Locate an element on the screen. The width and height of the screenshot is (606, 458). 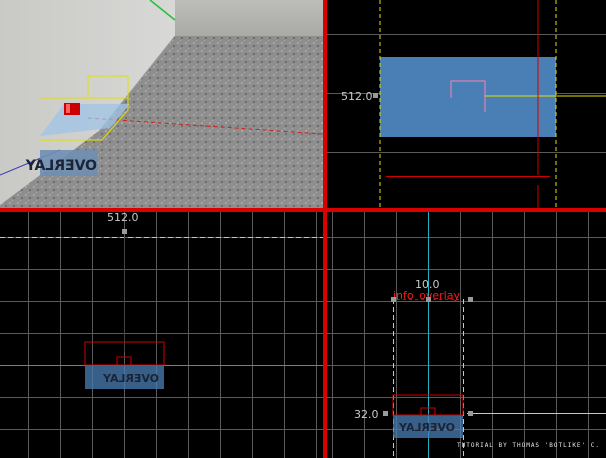
front-decal-text: OVERLAY is located at coordinates (130, 378).